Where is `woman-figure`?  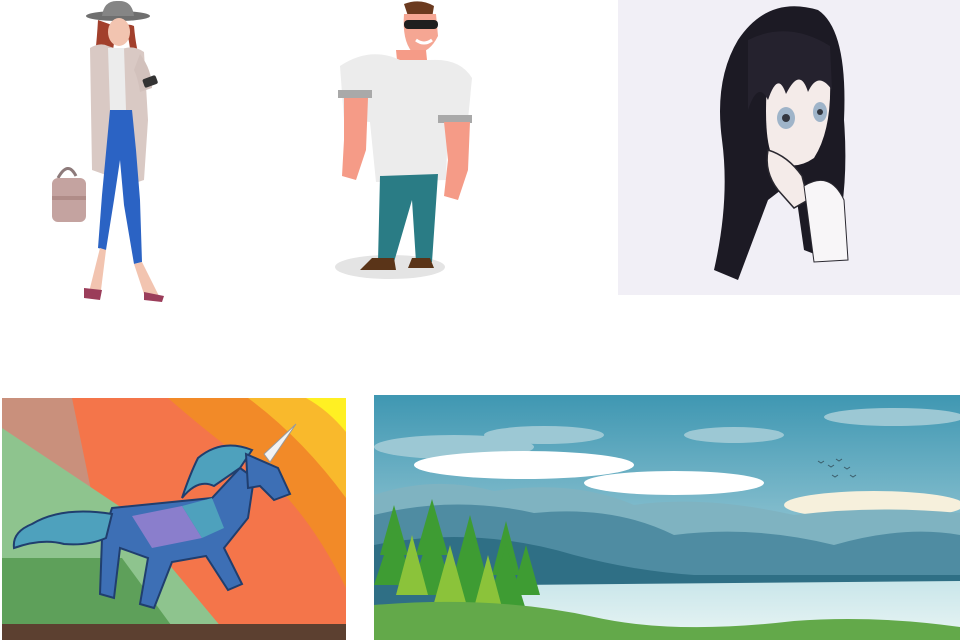 woman-figure is located at coordinates (108, 151).